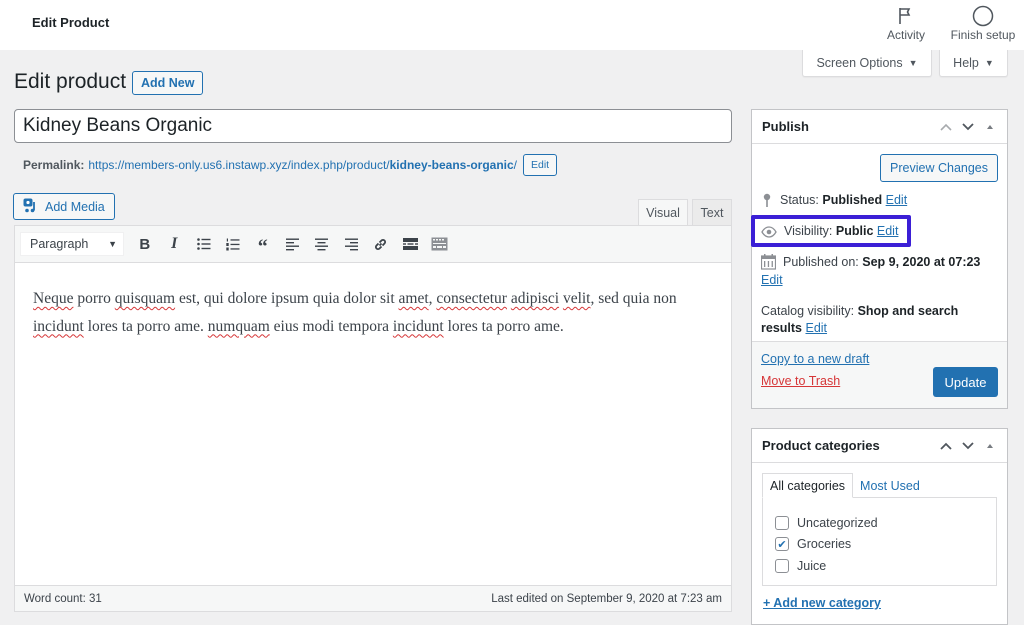 Image resolution: width=1024 pixels, height=625 pixels. What do you see at coordinates (633, 298) in the screenshot?
I see `text-run: , sed quia non` at bounding box center [633, 298].